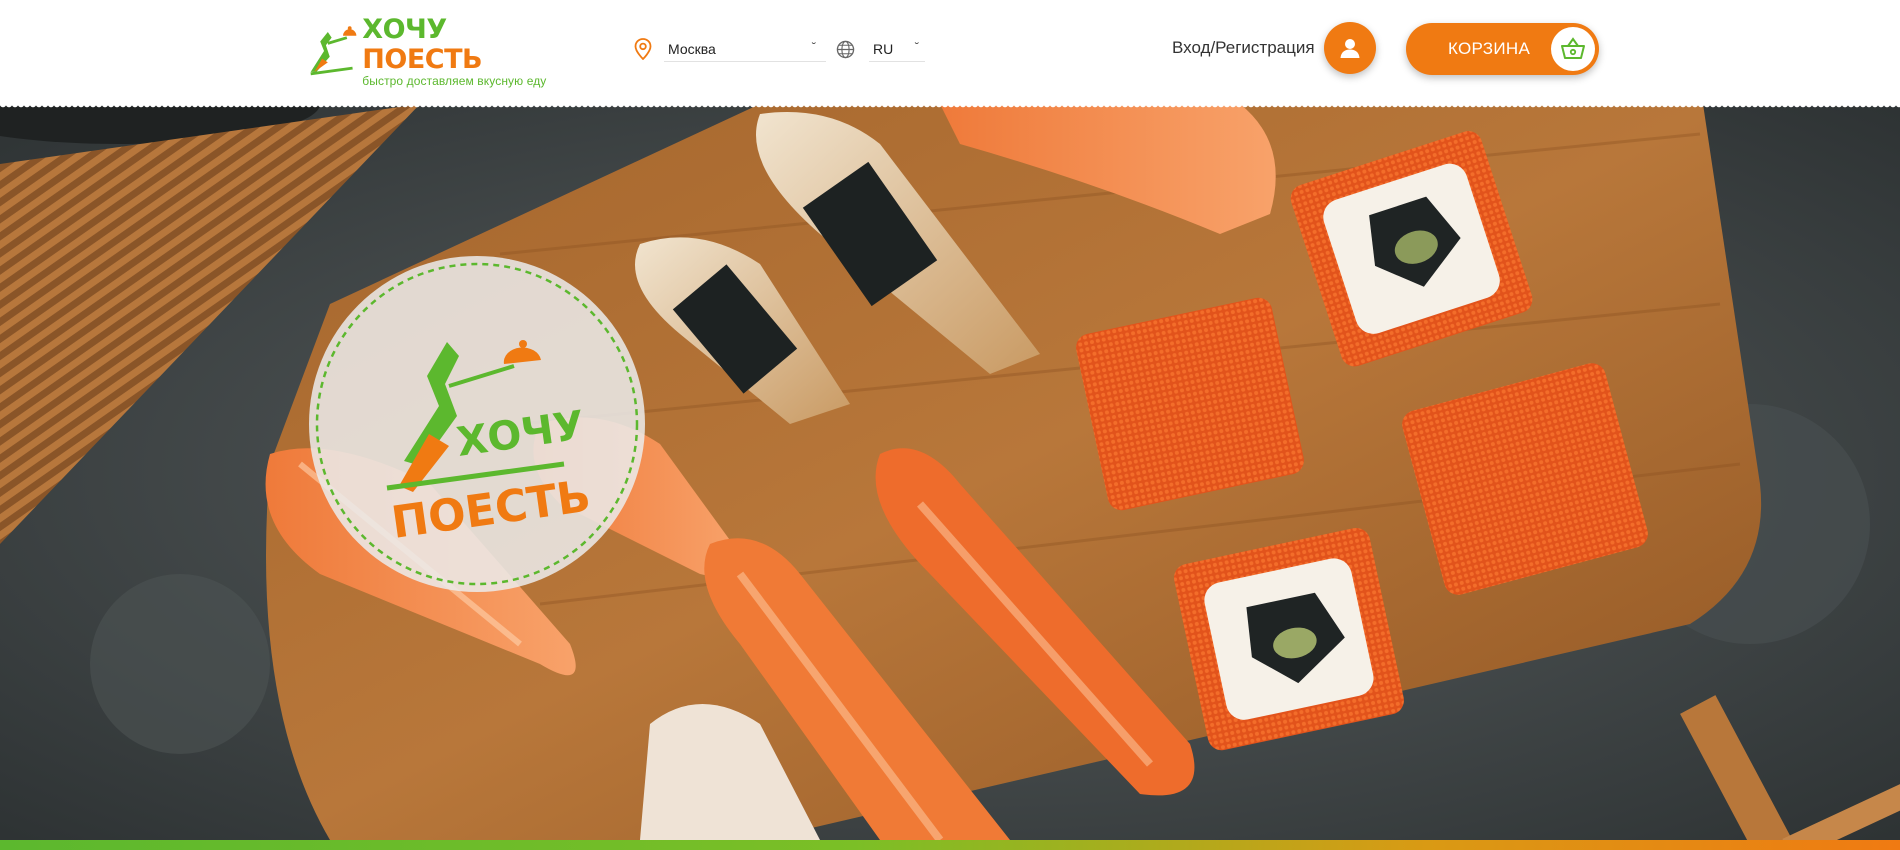 This screenshot has height=850, width=1900. I want to click on login-register: Вход/Регистрация, so click(1274, 48).